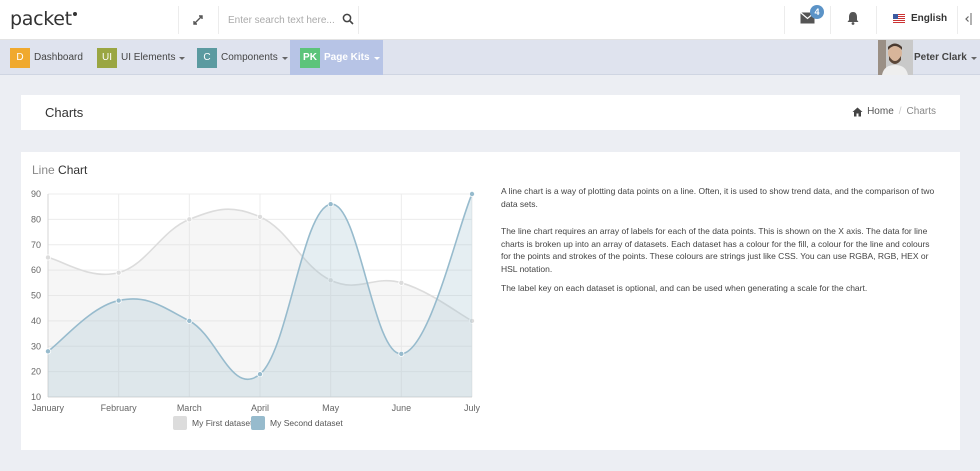  What do you see at coordinates (306, 423) in the screenshot?
I see `legend-label: My Second dataset` at bounding box center [306, 423].